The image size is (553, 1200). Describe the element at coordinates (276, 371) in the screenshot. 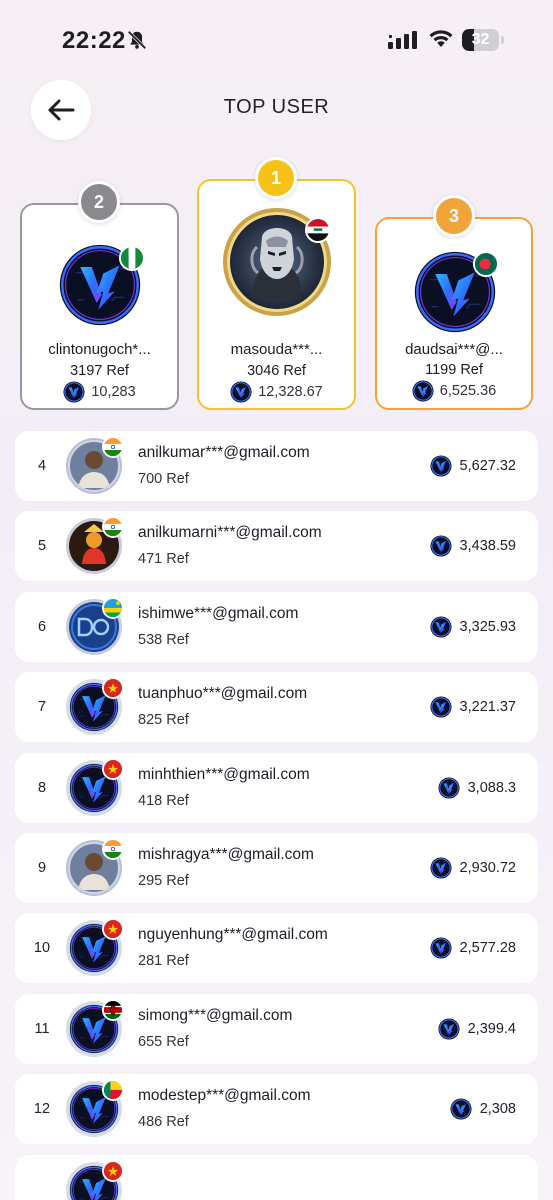

I see `podium-referrals: 3046 Ref` at that location.